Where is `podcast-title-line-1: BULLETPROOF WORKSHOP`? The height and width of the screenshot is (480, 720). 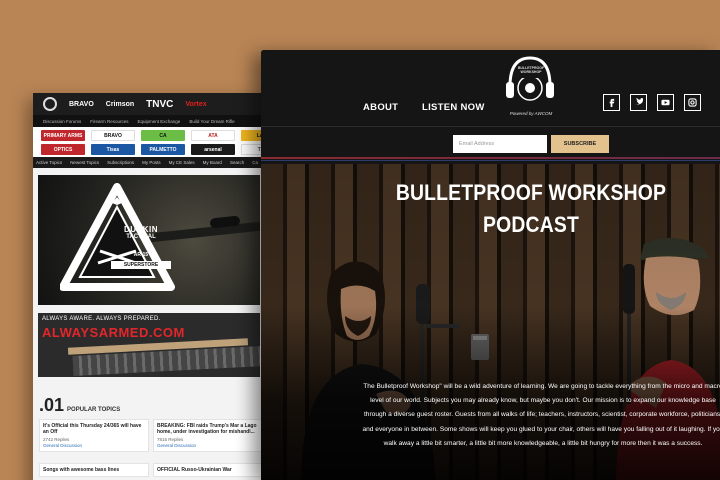
podcast-title-line-1: BULLETPROOF WORKSHOP is located at coordinates (531, 192).